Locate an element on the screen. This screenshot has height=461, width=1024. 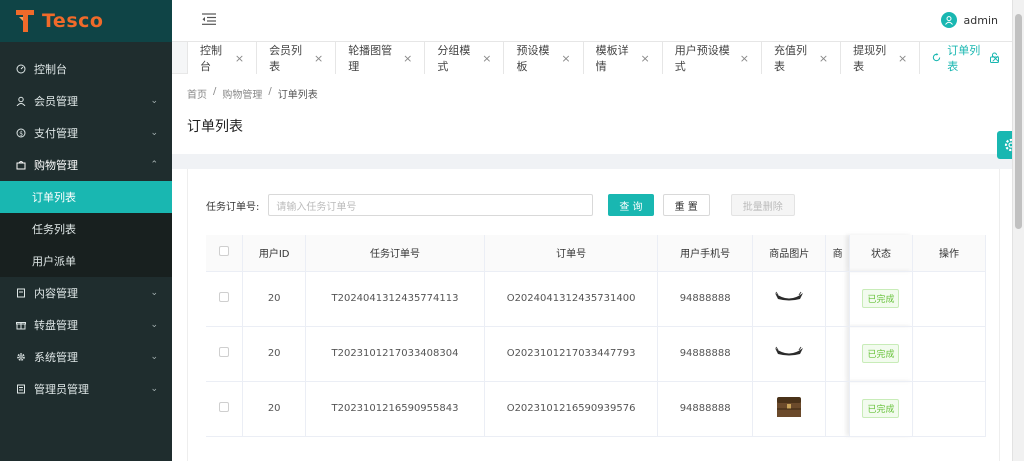
unlock-icon is located at coordinates (994, 59).